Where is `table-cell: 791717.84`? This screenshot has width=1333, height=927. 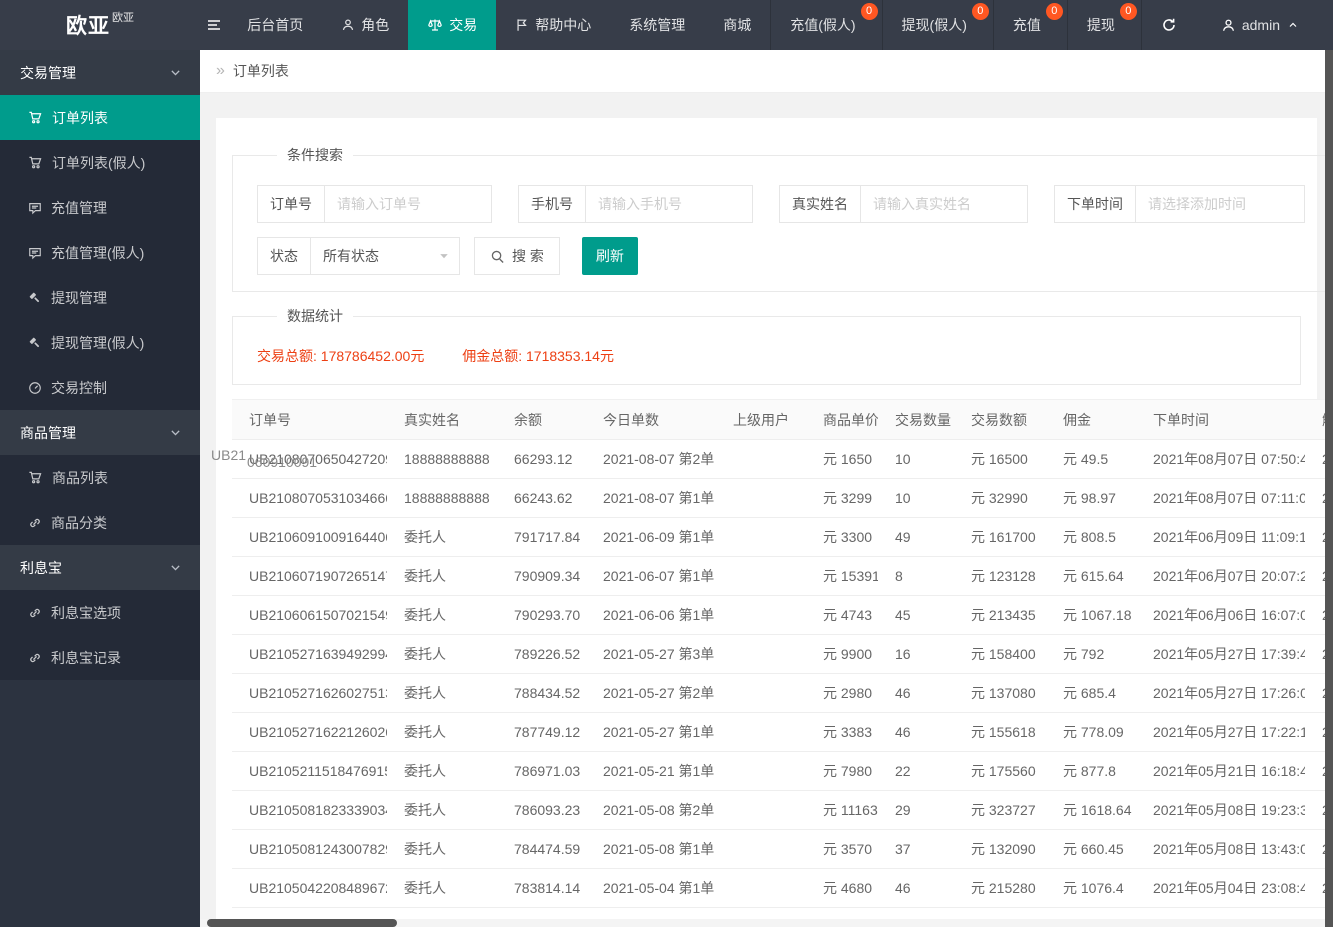
table-cell: 791717.84 is located at coordinates (541, 537).